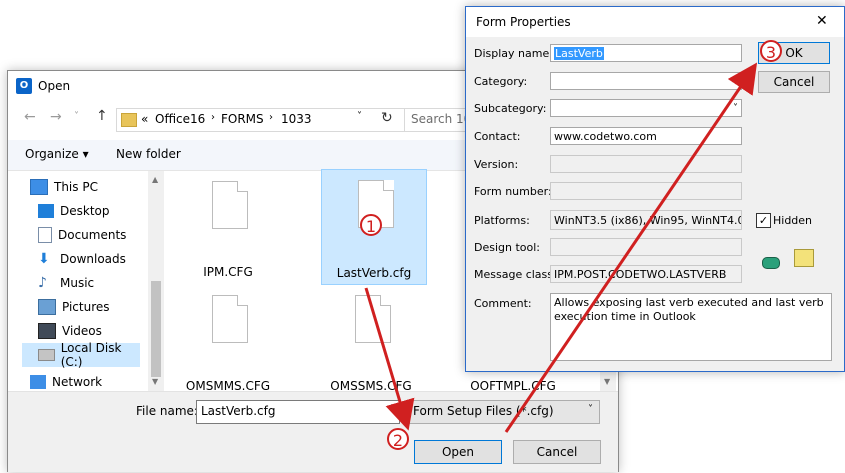  I want to click on callout-2: 2, so click(398, 439).